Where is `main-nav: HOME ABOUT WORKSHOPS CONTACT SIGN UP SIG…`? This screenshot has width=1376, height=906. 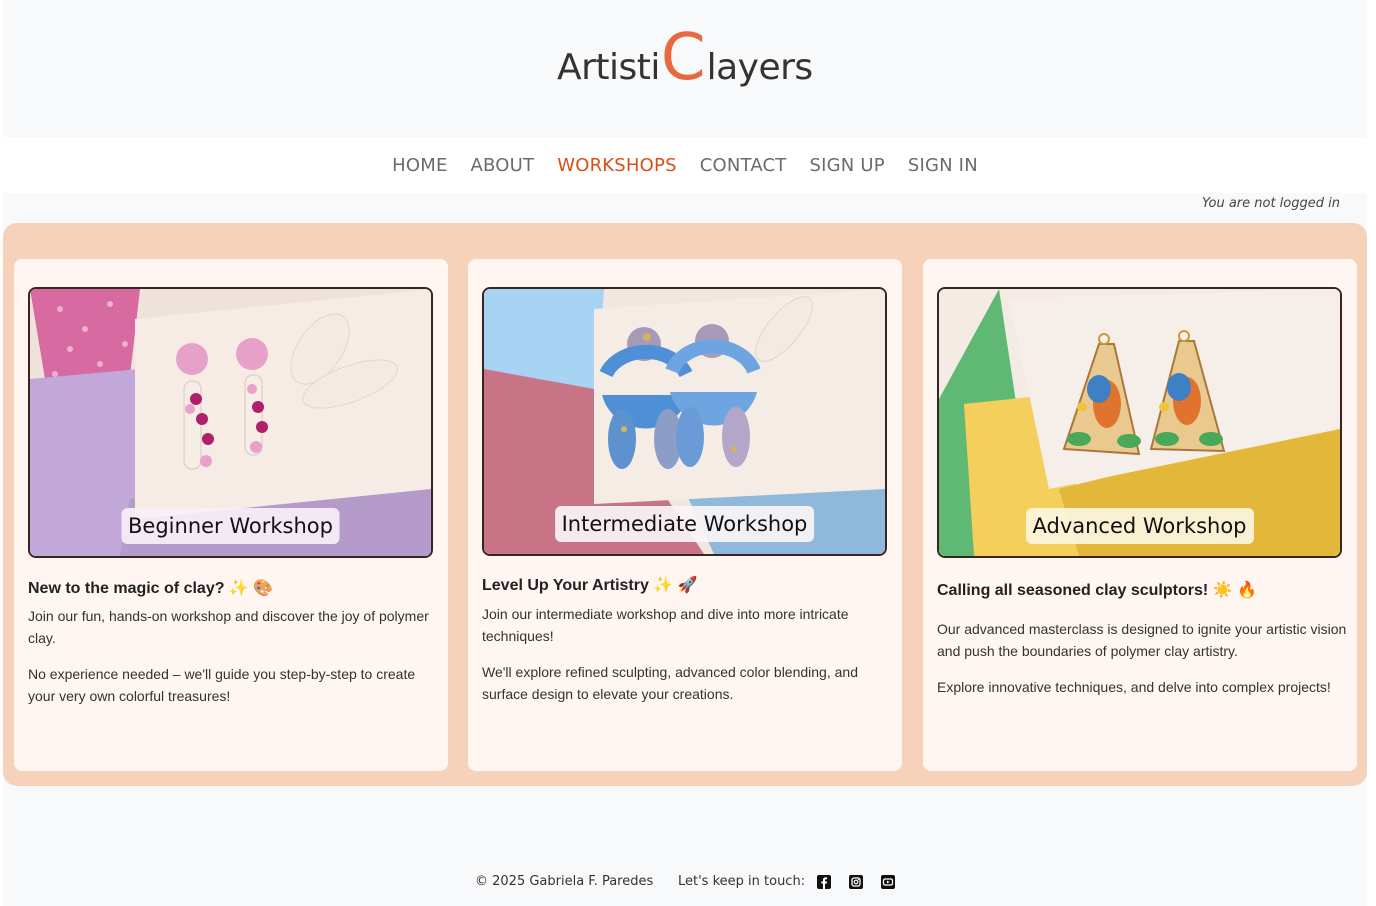 main-nav: HOME ABOUT WORKSHOPS CONTACT SIGN UP SIG… is located at coordinates (685, 165).